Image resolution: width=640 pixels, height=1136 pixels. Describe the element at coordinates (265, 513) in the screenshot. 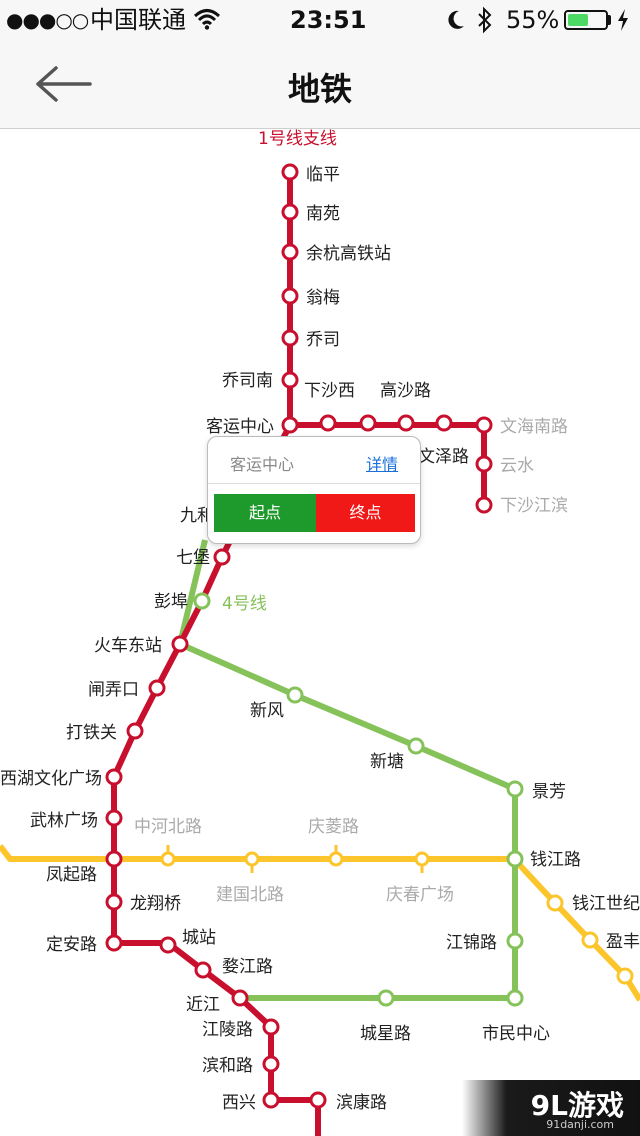

I see `set-start-button: 起点` at that location.